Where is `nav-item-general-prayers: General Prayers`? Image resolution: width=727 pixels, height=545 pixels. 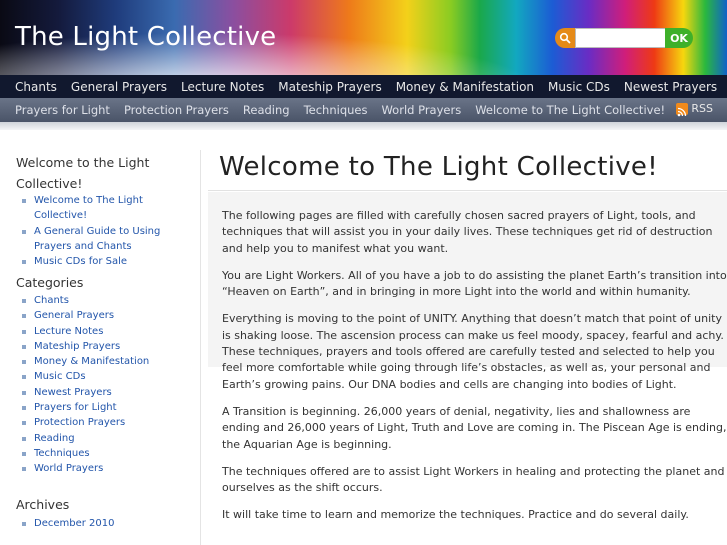 nav-item-general-prayers: General Prayers is located at coordinates (119, 87).